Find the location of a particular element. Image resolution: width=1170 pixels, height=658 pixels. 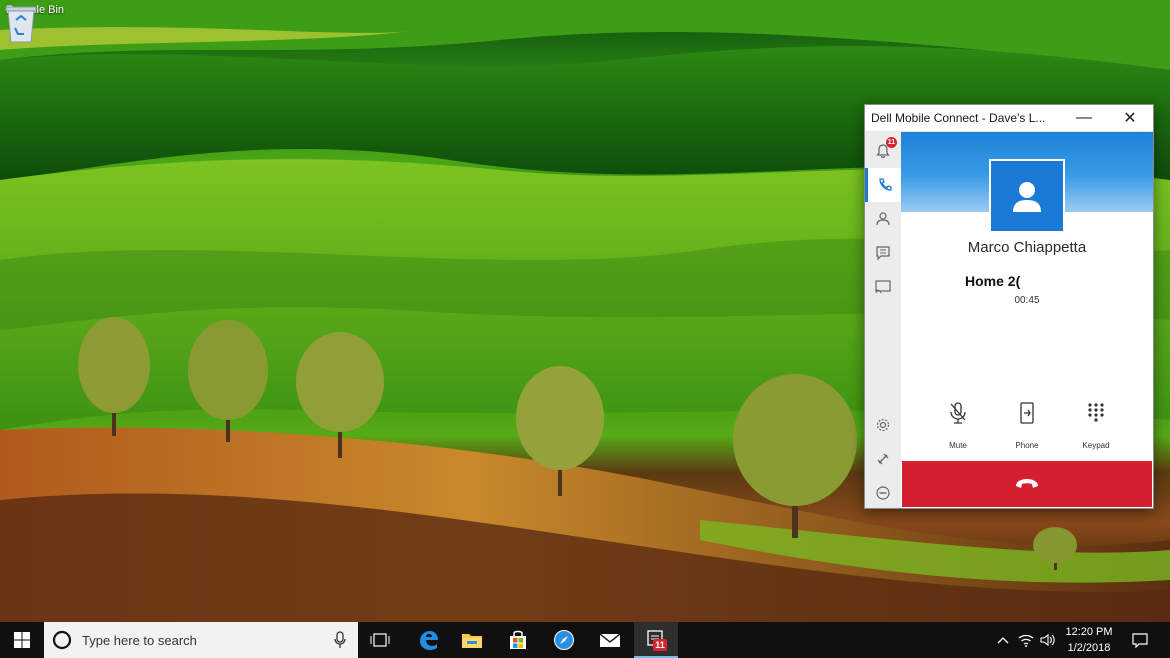

phone-transfer-icon is located at coordinates (1027, 413).